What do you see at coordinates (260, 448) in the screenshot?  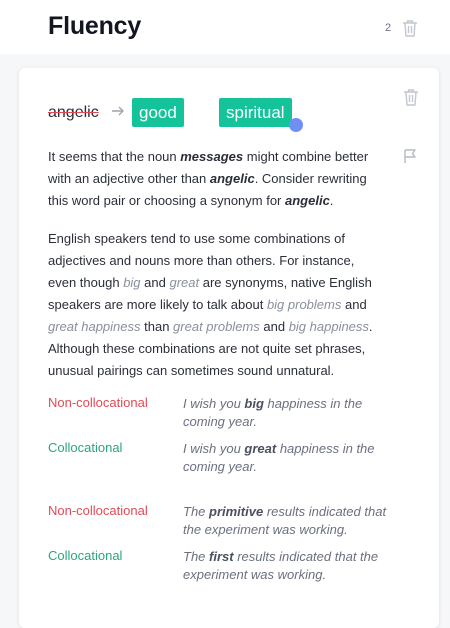 I see `key-word: great` at bounding box center [260, 448].